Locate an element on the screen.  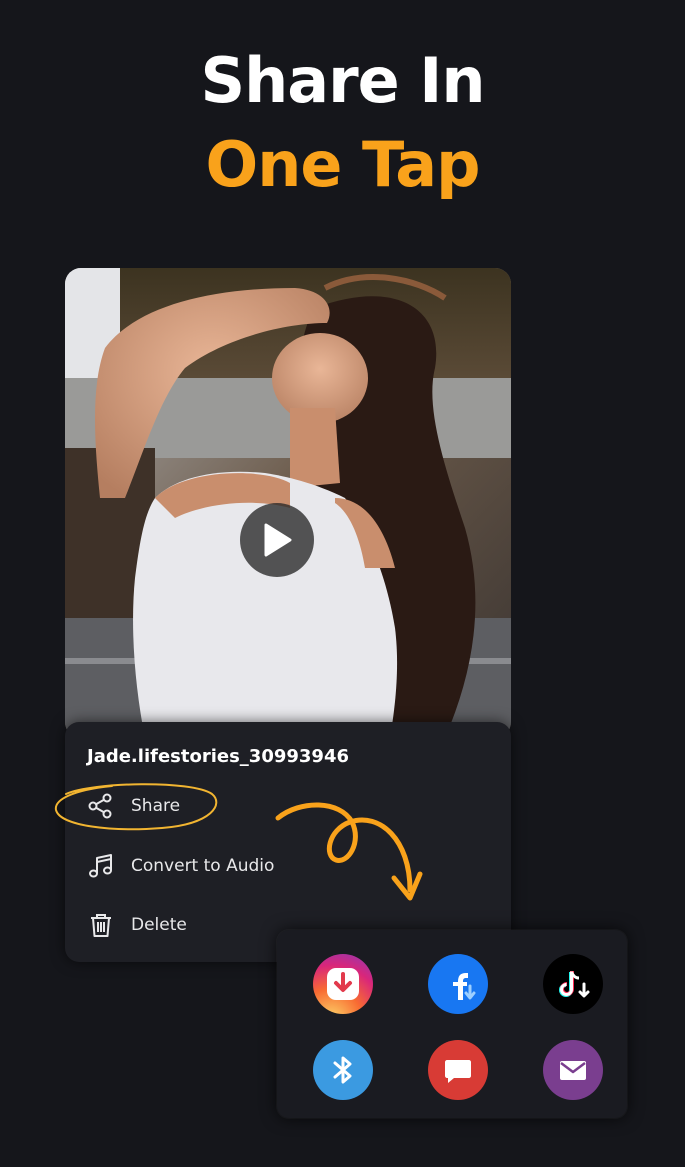
play-button is located at coordinates (277, 540).